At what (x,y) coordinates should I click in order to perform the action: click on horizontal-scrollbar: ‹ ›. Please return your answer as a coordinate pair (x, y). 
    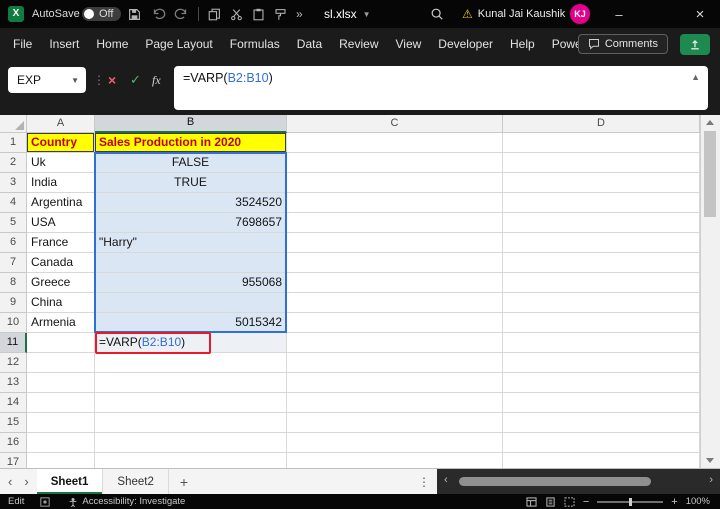
    Looking at the image, I should click on (578, 481).